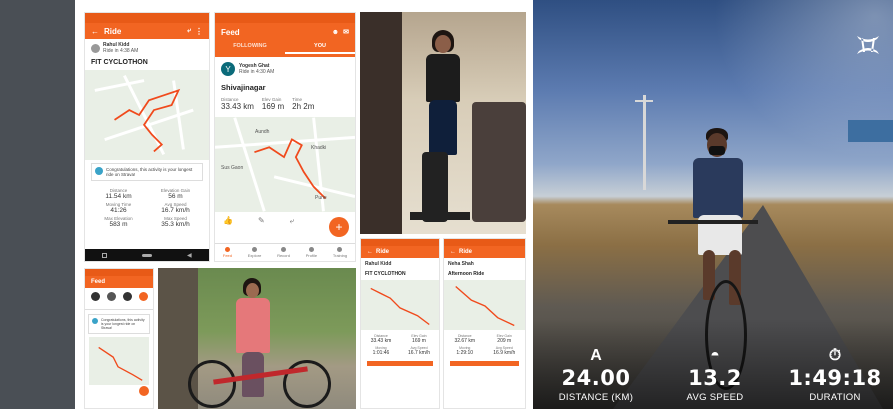  What do you see at coordinates (378, 264) in the screenshot?
I see `athlete-name: Rahul Kidd` at bounding box center [378, 264].